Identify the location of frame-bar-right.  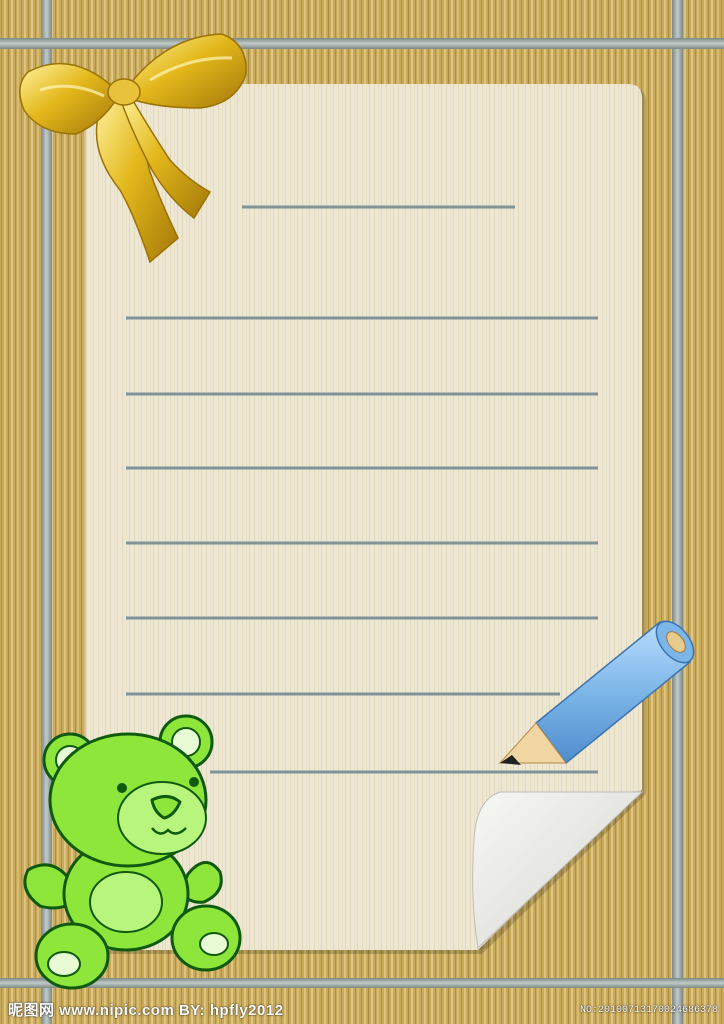
(677, 512).